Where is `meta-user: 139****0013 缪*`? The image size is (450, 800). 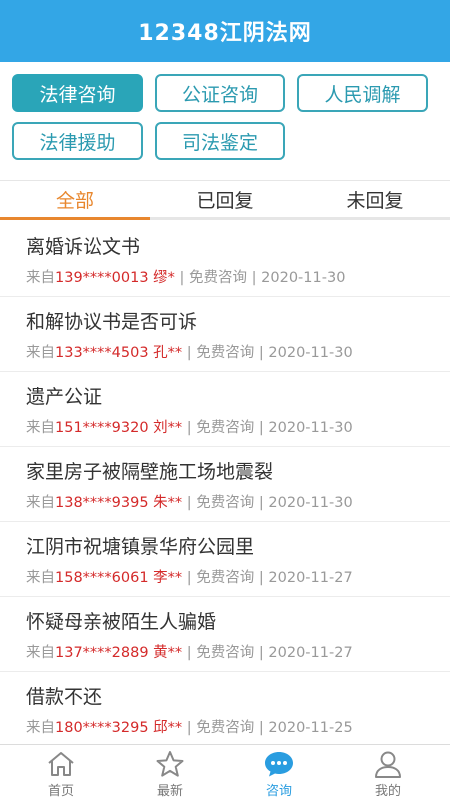
meta-user: 139****0013 缪* is located at coordinates (115, 278).